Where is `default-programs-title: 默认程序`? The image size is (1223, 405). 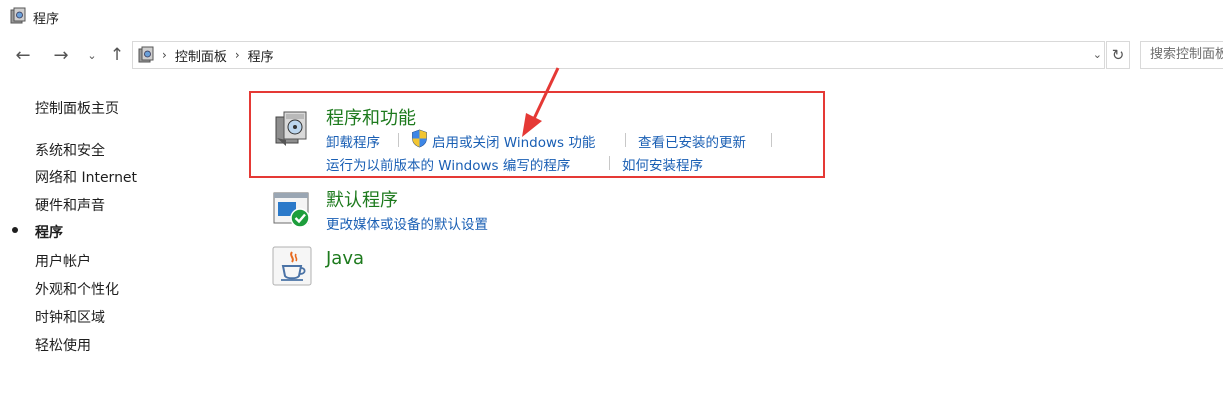
default-programs-title: 默认程序 is located at coordinates (362, 199).